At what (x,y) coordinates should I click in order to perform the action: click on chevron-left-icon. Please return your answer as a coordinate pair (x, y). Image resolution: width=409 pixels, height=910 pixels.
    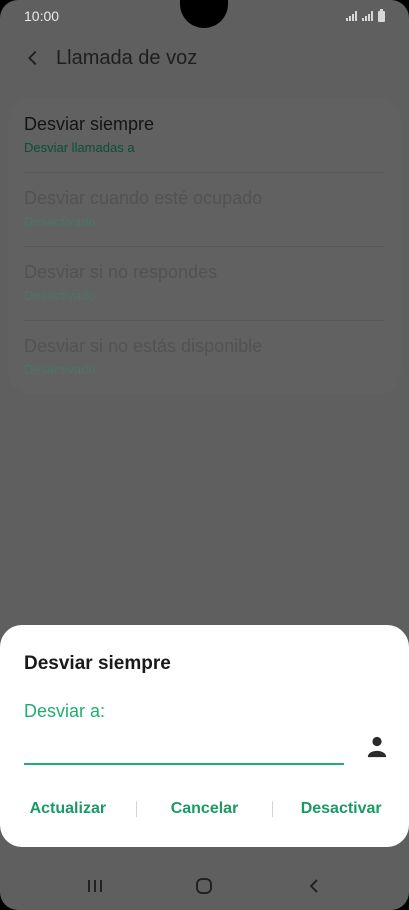
    Looking at the image, I should click on (33, 58).